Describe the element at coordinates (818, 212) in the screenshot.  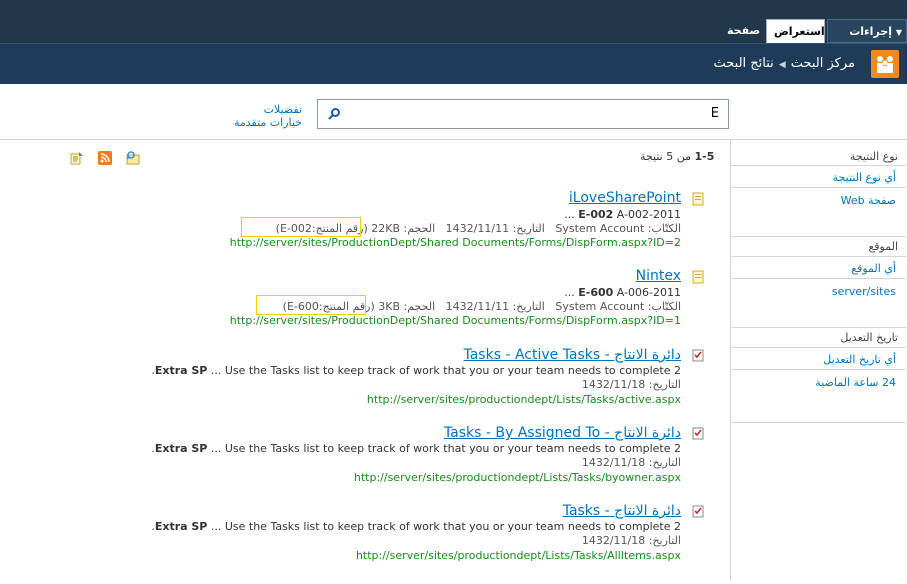
I see `refine-result-type-list: صفحة Web` at that location.